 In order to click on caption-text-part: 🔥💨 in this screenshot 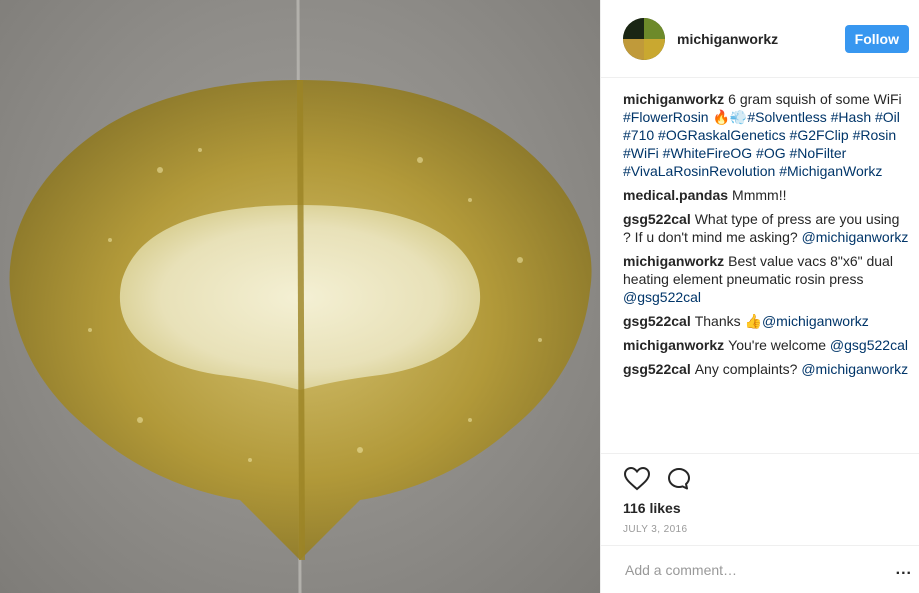, I will do `click(728, 117)`.